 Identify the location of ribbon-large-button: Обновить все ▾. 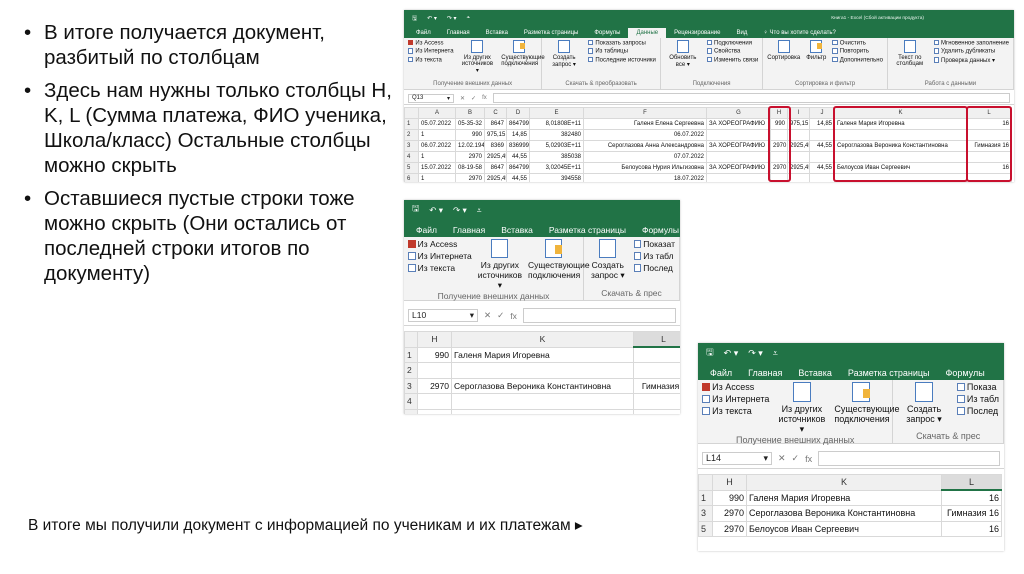
(683, 54).